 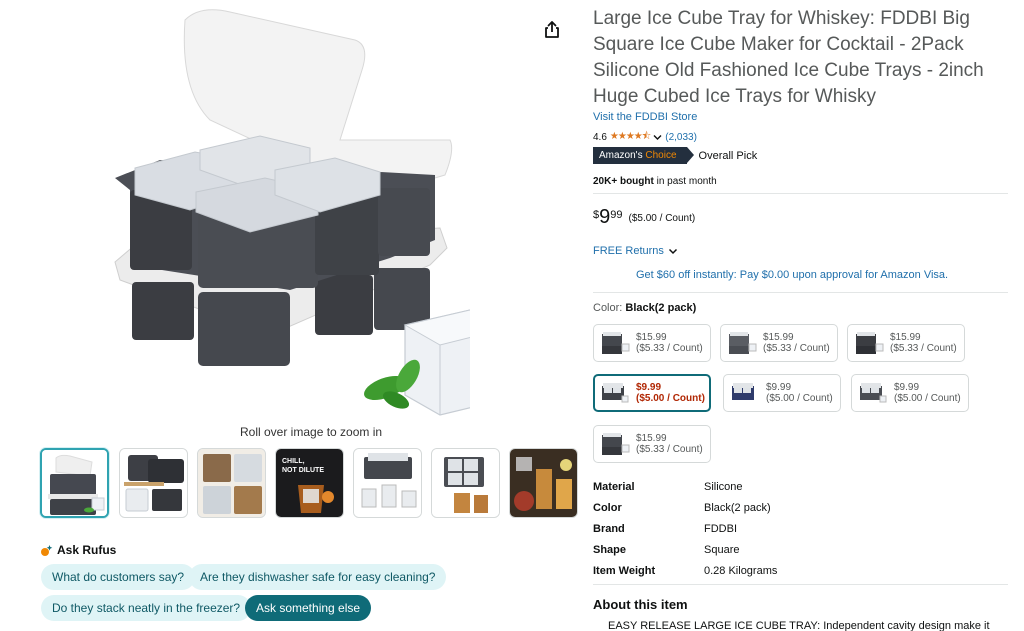 I want to click on svg-text: NOT DILUTE, so click(x=303, y=470).